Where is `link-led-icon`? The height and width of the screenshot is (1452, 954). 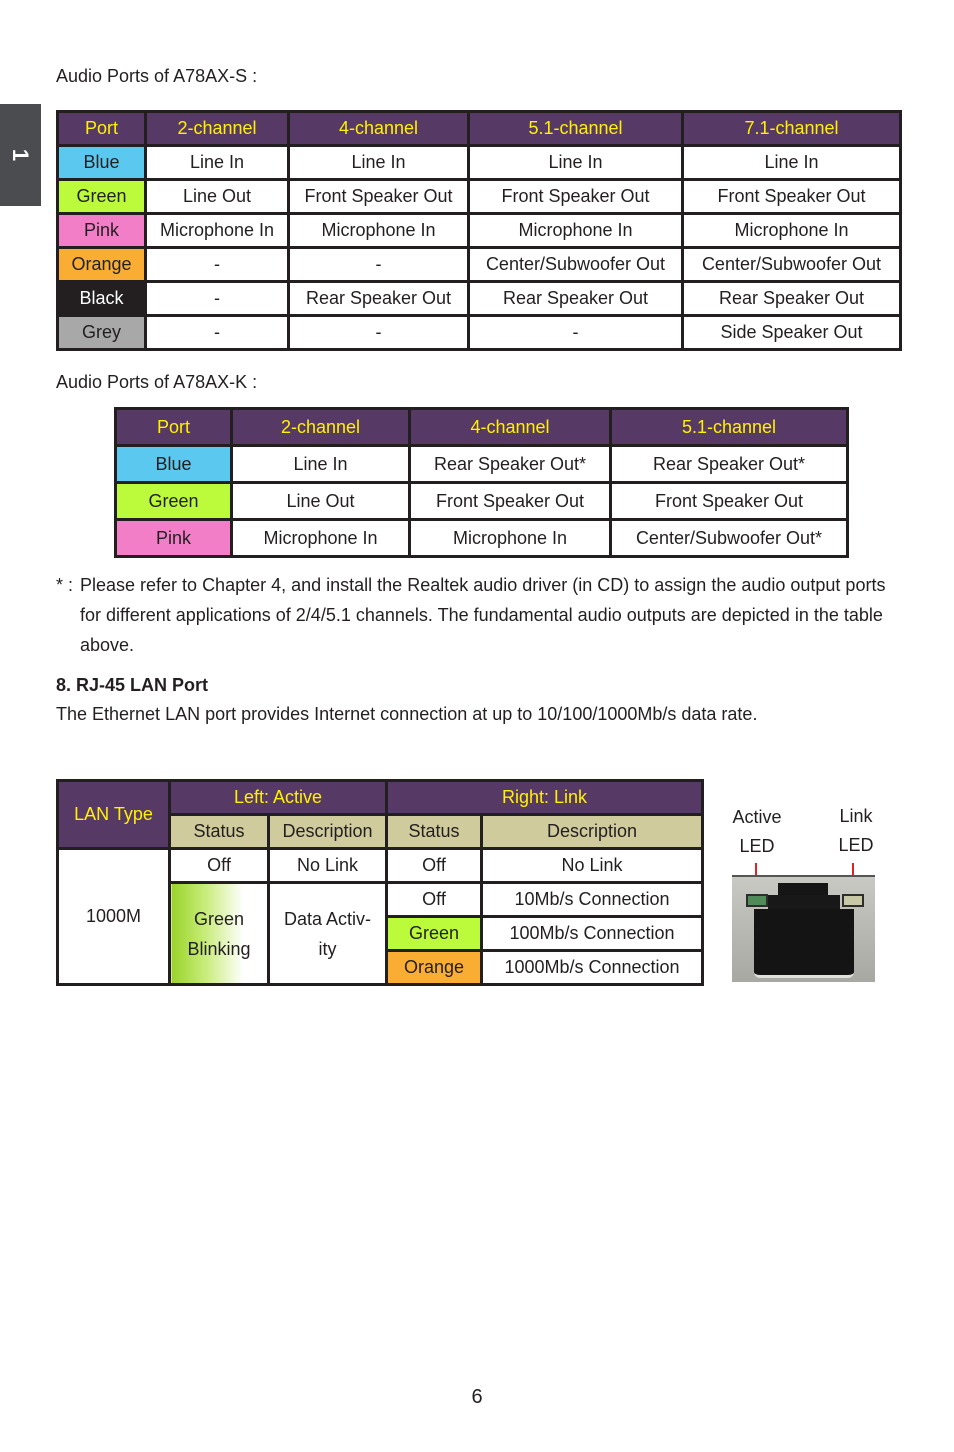 link-led-icon is located at coordinates (853, 900).